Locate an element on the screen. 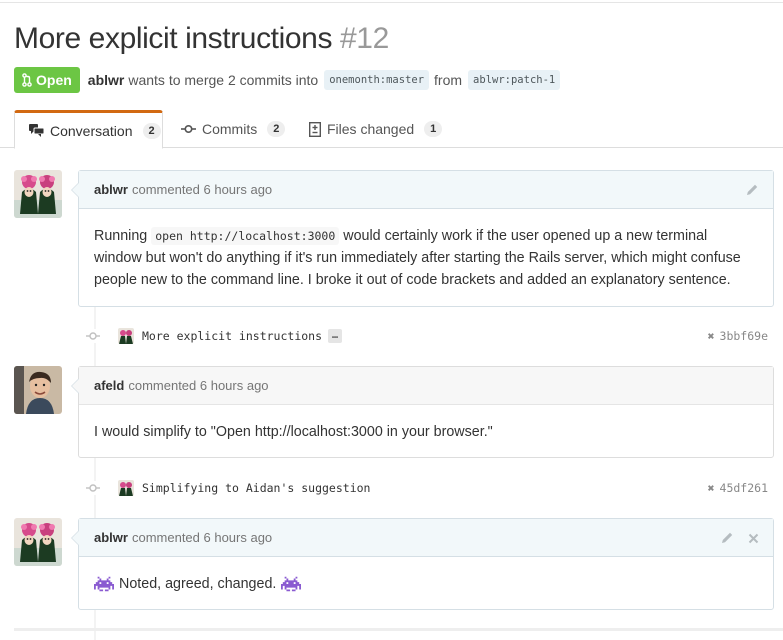 Image resolution: width=783 pixels, height=640 pixels. commit-row: More explicit instructions … ✖ 3bbf69e is located at coordinates (431, 336).